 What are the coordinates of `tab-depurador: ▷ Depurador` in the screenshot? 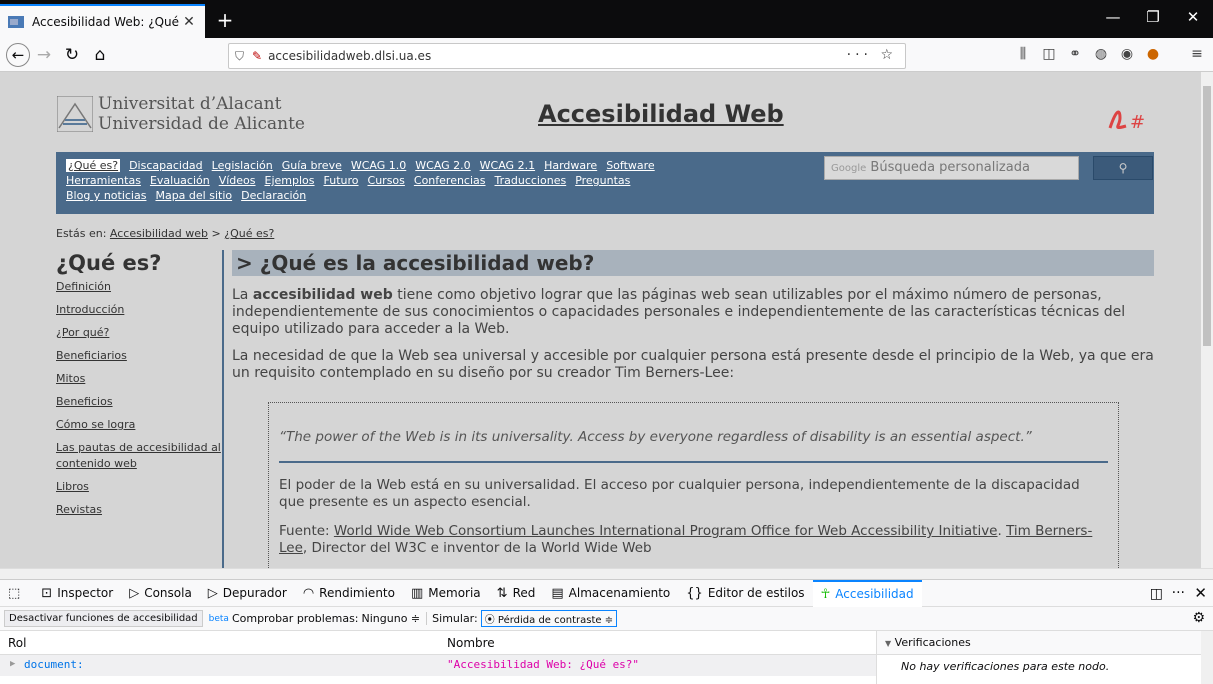 It's located at (247, 593).